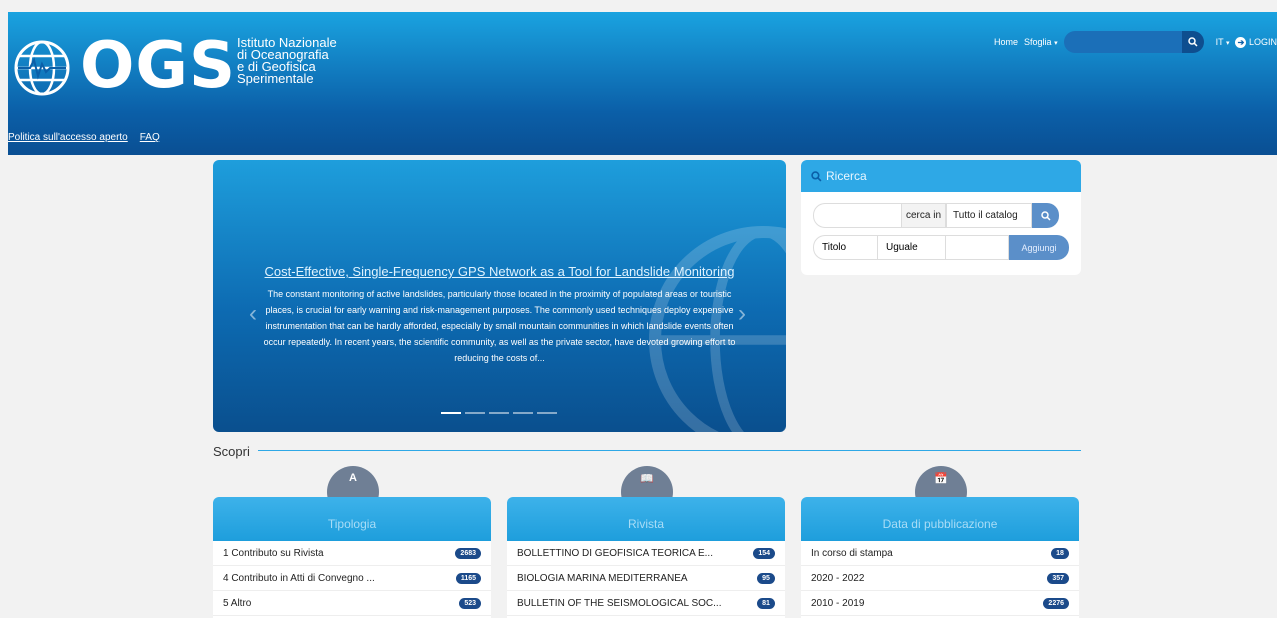 This screenshot has height=618, width=1277. Describe the element at coordinates (253, 314) in the screenshot. I see `carousel-prev-icon: ‹` at that location.